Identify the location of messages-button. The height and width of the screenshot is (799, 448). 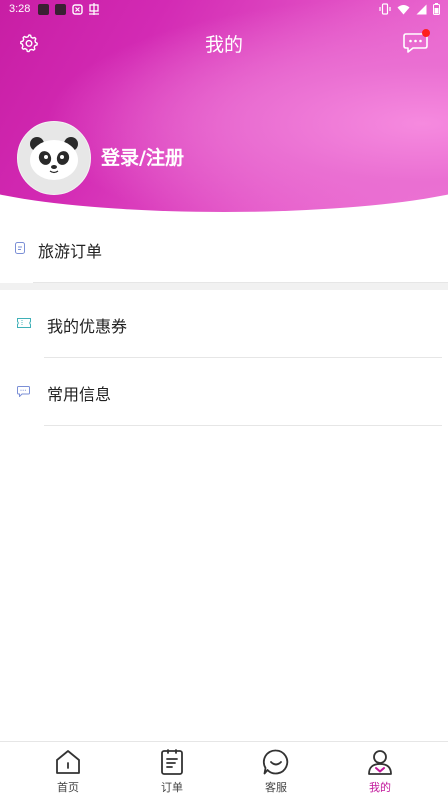
(416, 42).